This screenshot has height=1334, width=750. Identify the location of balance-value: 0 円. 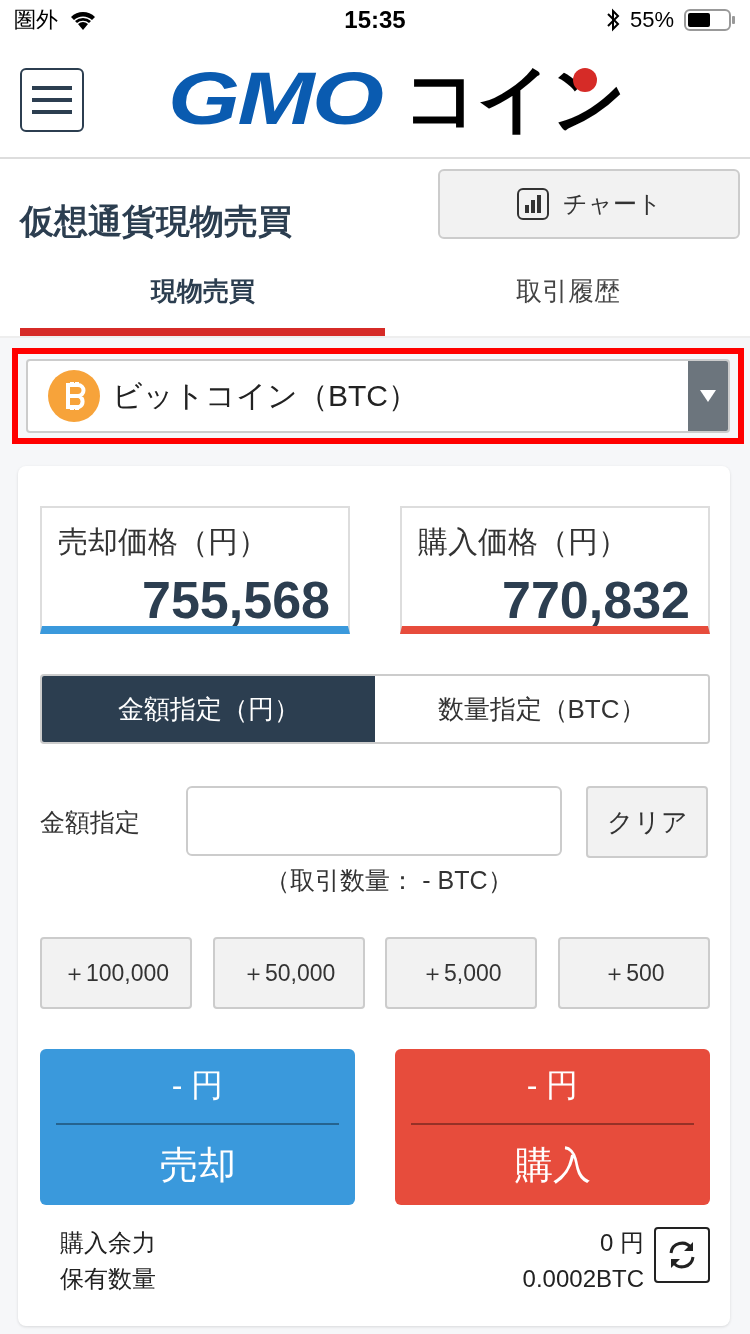
(621, 1243).